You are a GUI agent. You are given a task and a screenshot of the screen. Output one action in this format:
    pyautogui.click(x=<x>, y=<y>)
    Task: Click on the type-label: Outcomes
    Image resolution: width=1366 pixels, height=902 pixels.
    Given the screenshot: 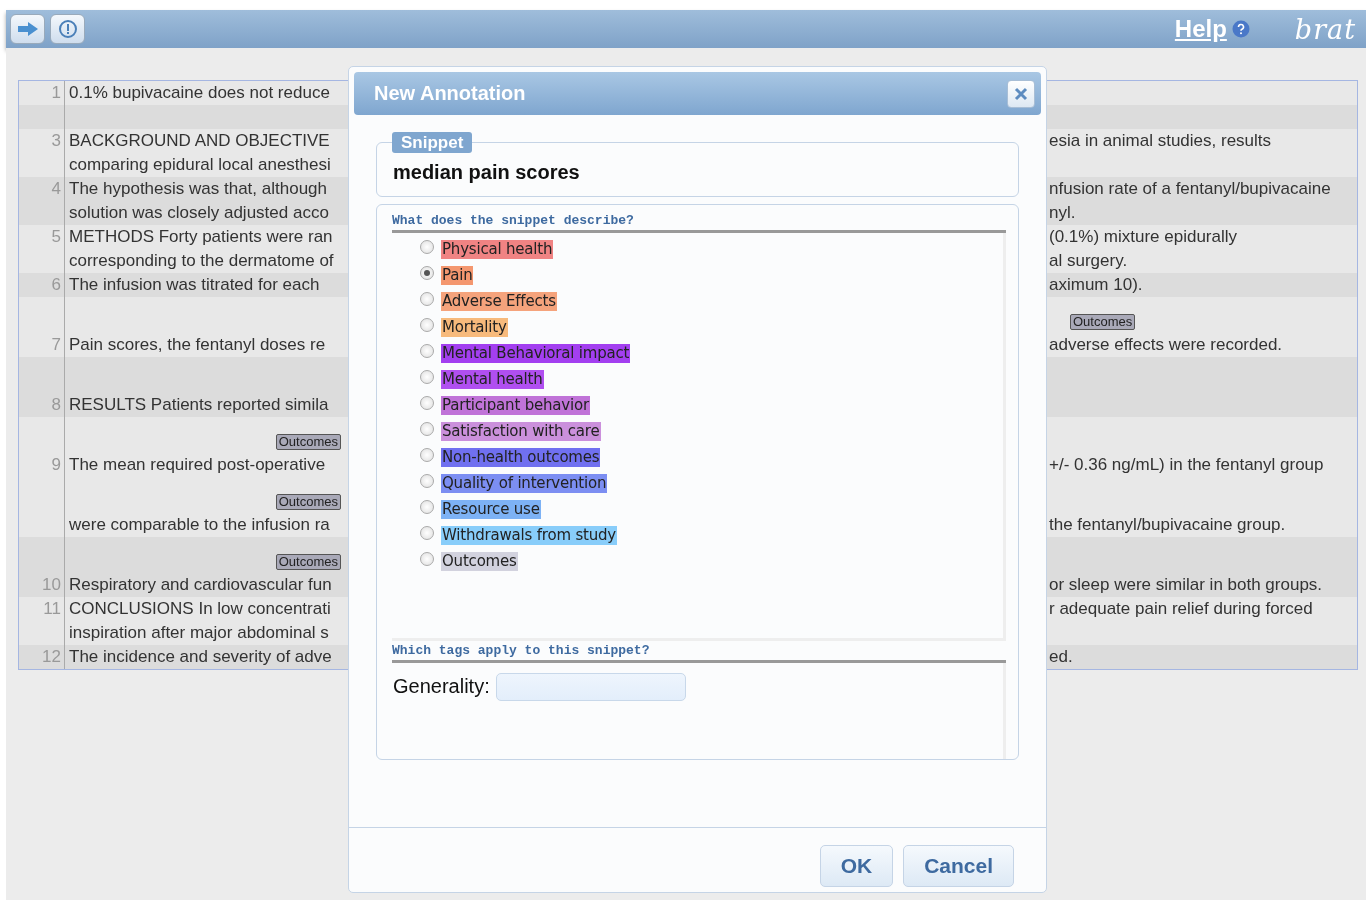 What is the action you would take?
    pyautogui.click(x=479, y=561)
    